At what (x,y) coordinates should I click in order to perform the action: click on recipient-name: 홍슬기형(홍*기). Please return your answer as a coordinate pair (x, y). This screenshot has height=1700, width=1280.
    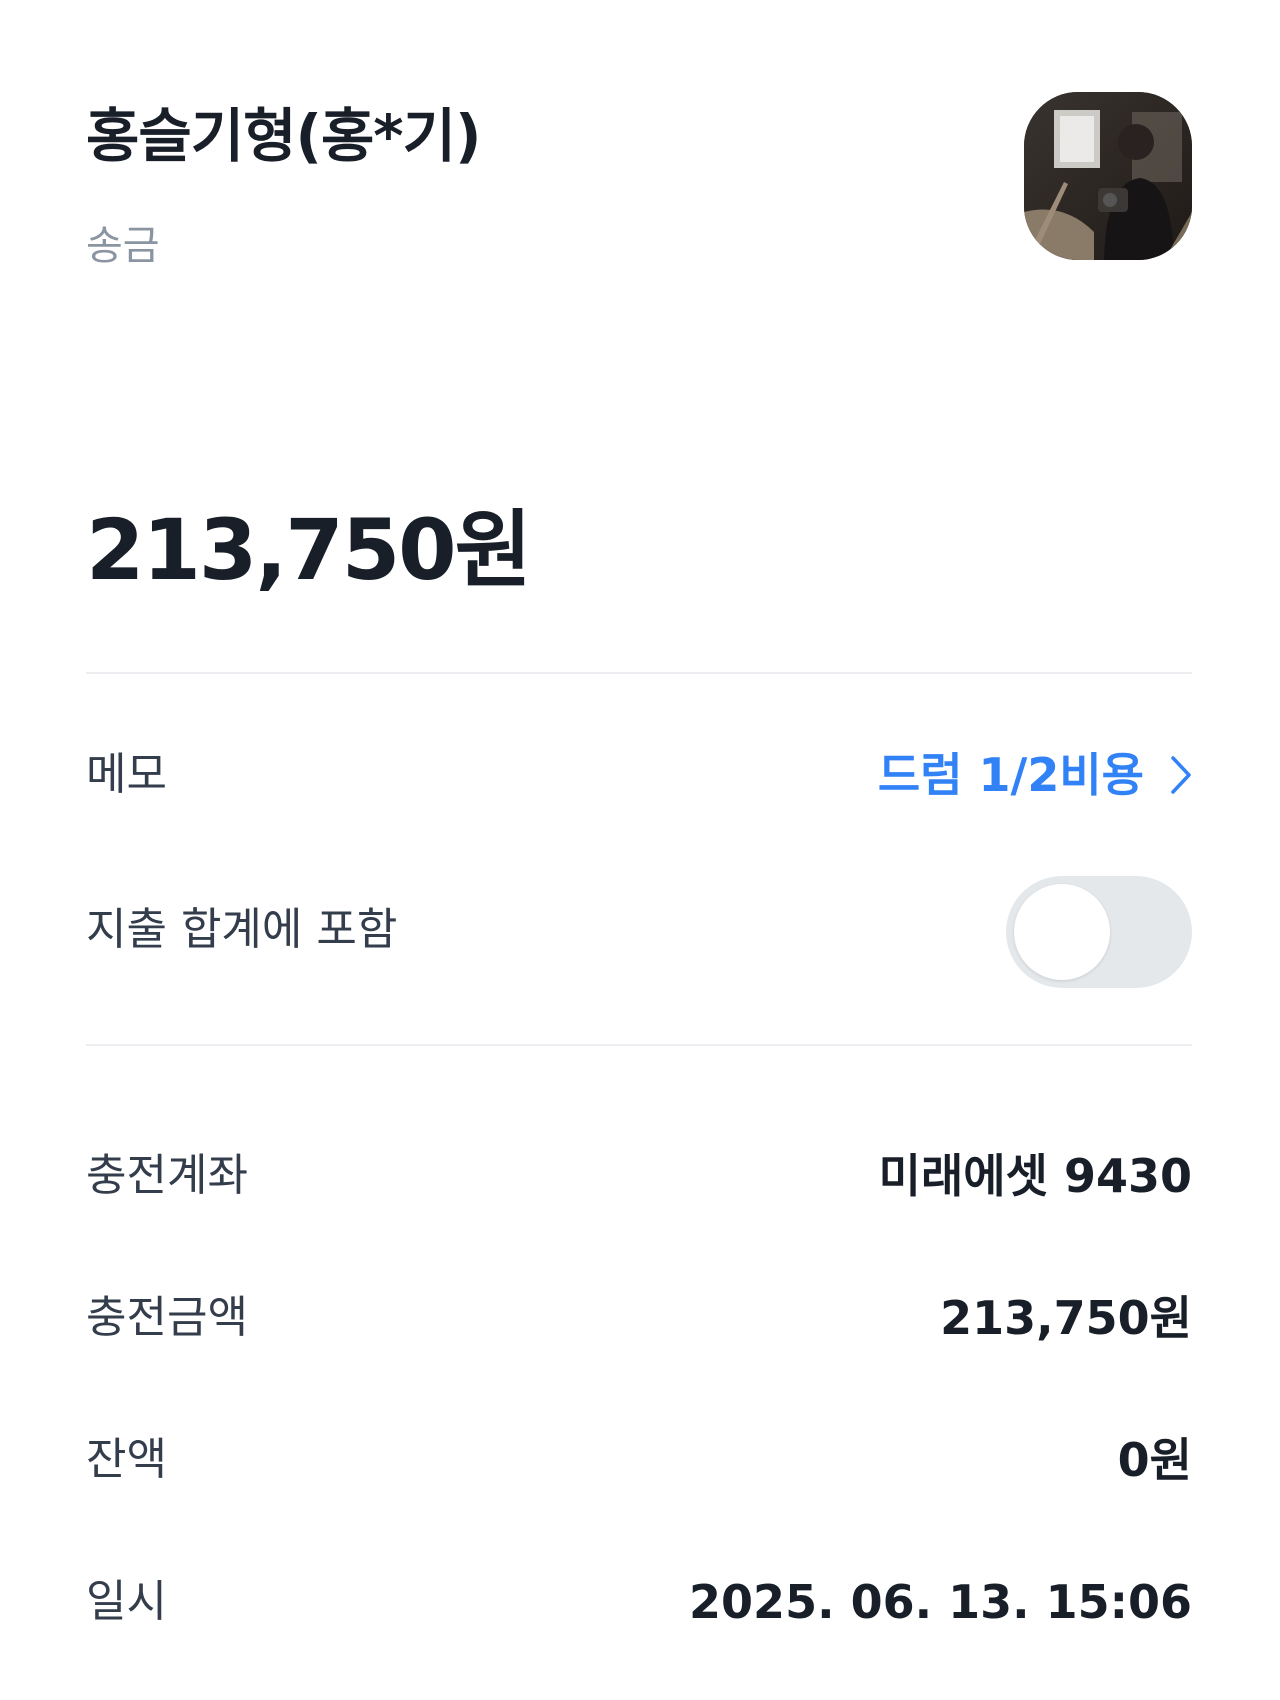
    Looking at the image, I should click on (284, 136).